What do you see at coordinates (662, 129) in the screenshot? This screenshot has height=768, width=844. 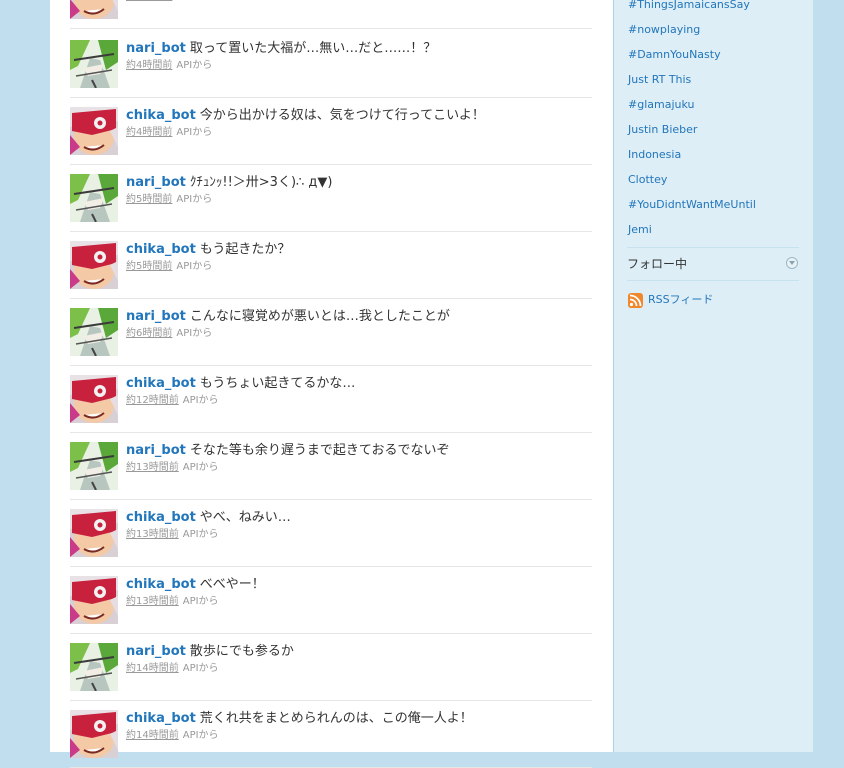 I see `trend-link: Justin Bieber` at bounding box center [662, 129].